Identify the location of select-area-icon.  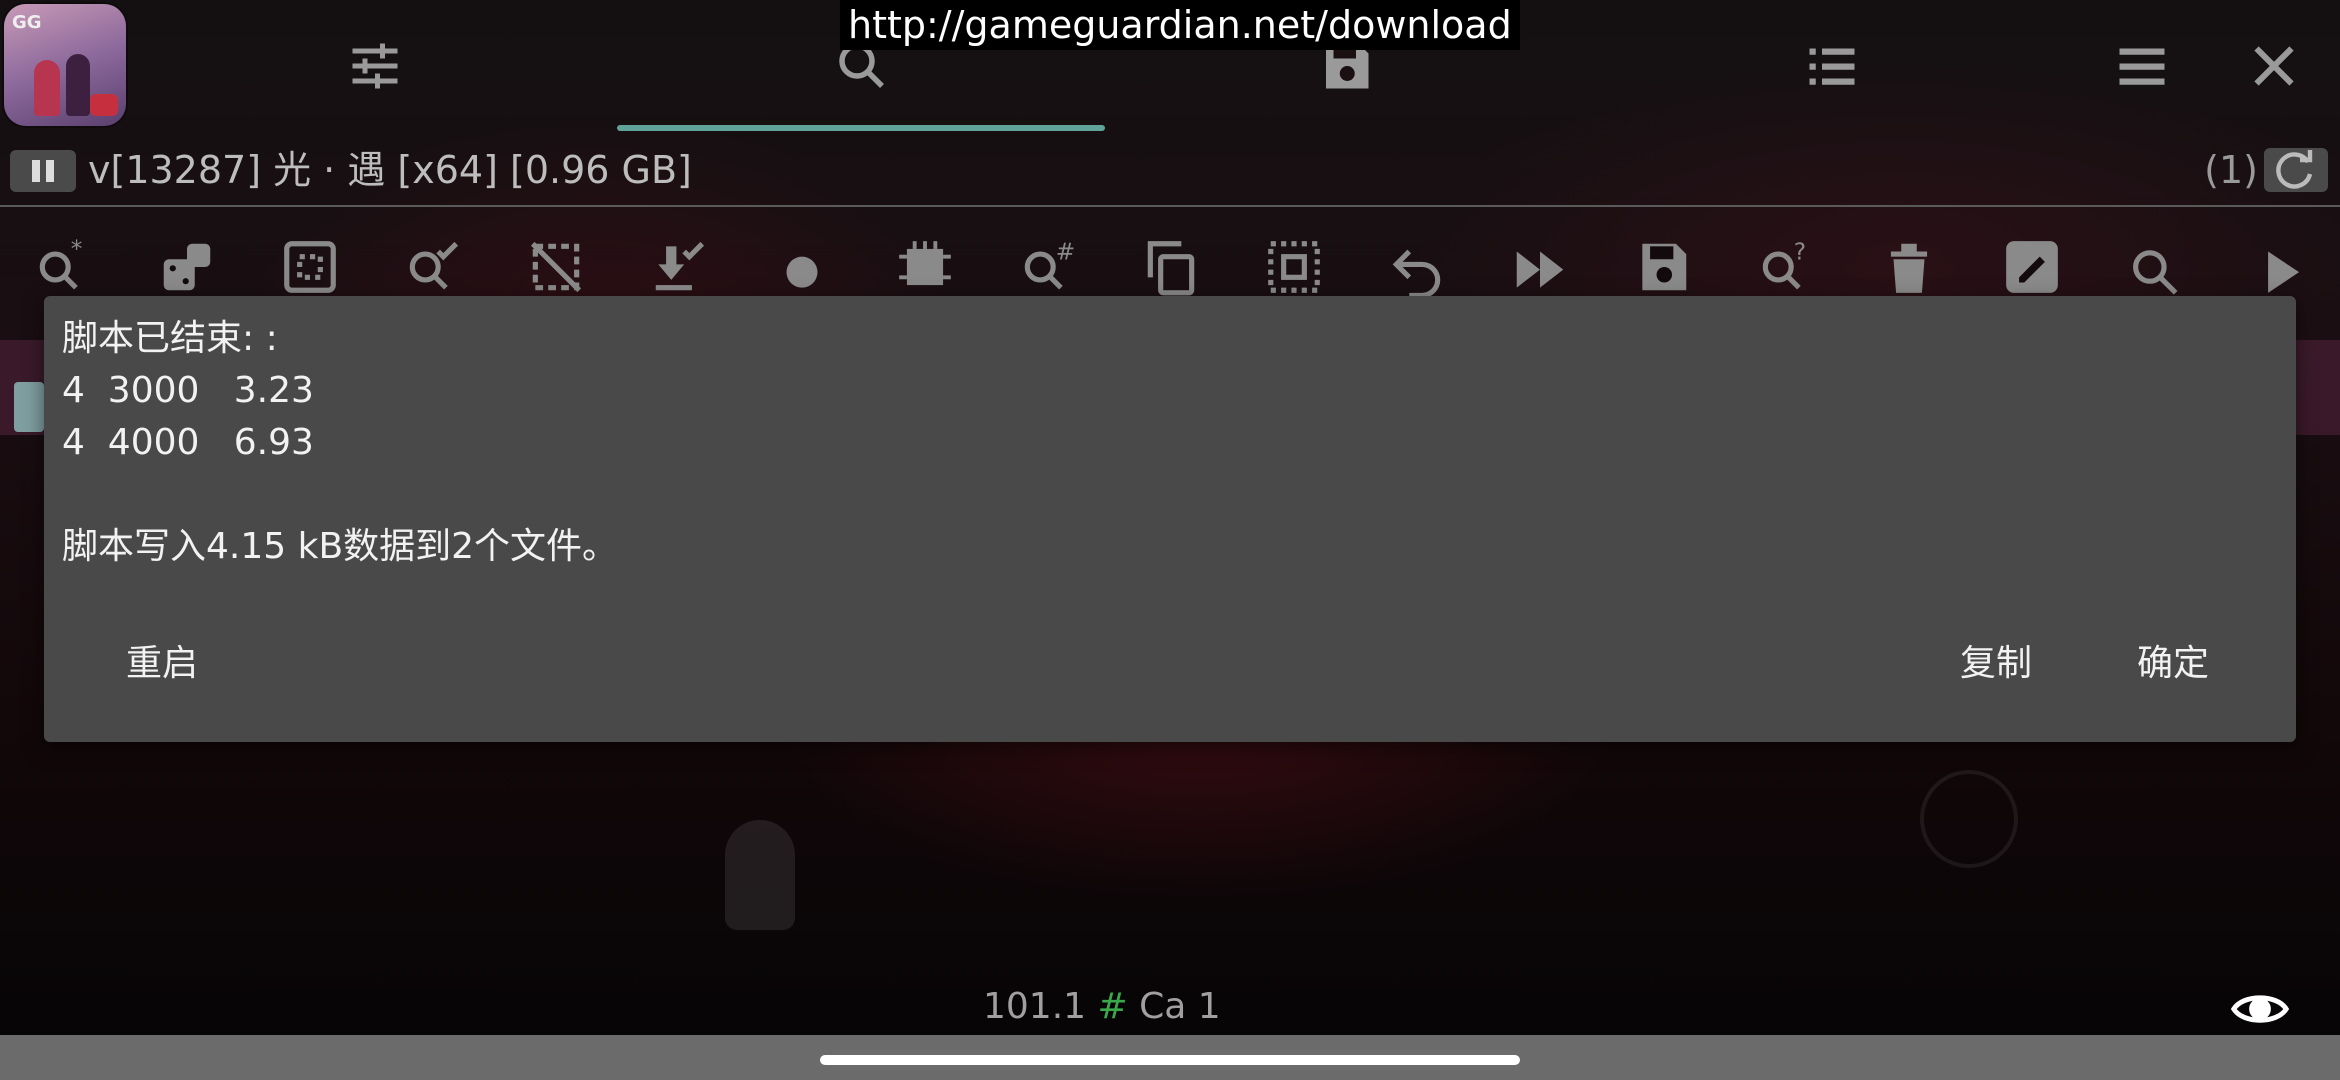
(310, 267).